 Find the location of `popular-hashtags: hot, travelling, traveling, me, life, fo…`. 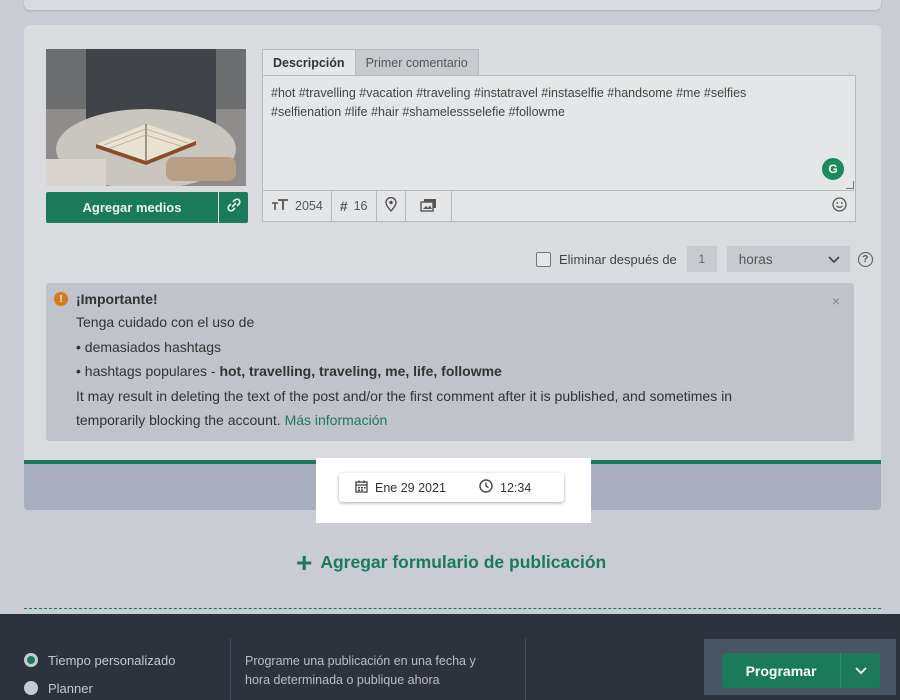

popular-hashtags: hot, travelling, traveling, me, life, fo… is located at coordinates (360, 371).